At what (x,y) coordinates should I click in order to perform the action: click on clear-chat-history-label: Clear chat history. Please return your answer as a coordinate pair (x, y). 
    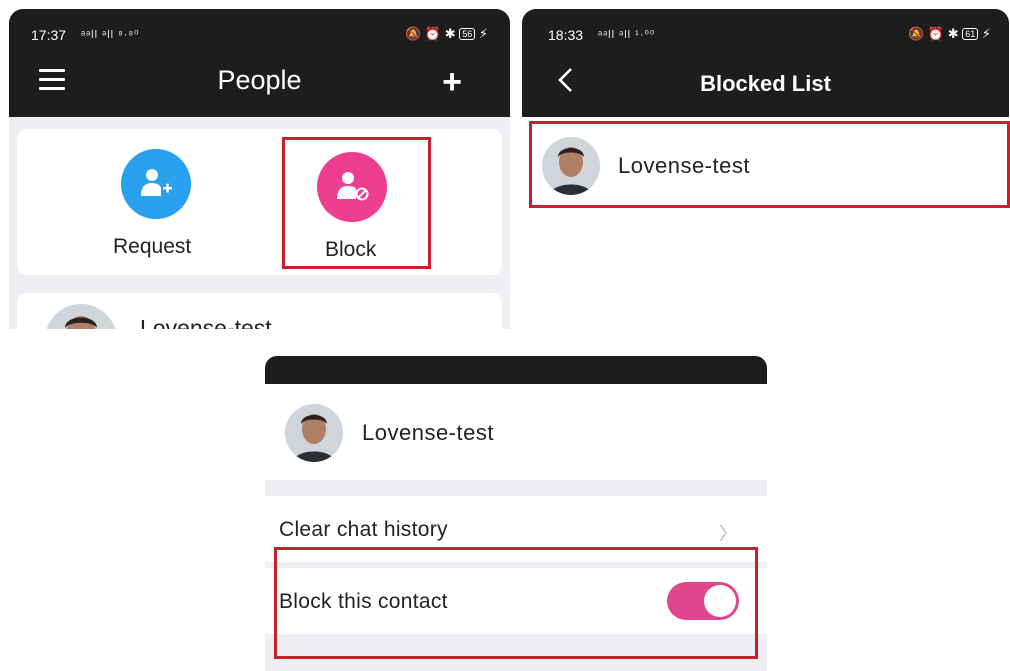
    Looking at the image, I should click on (363, 529).